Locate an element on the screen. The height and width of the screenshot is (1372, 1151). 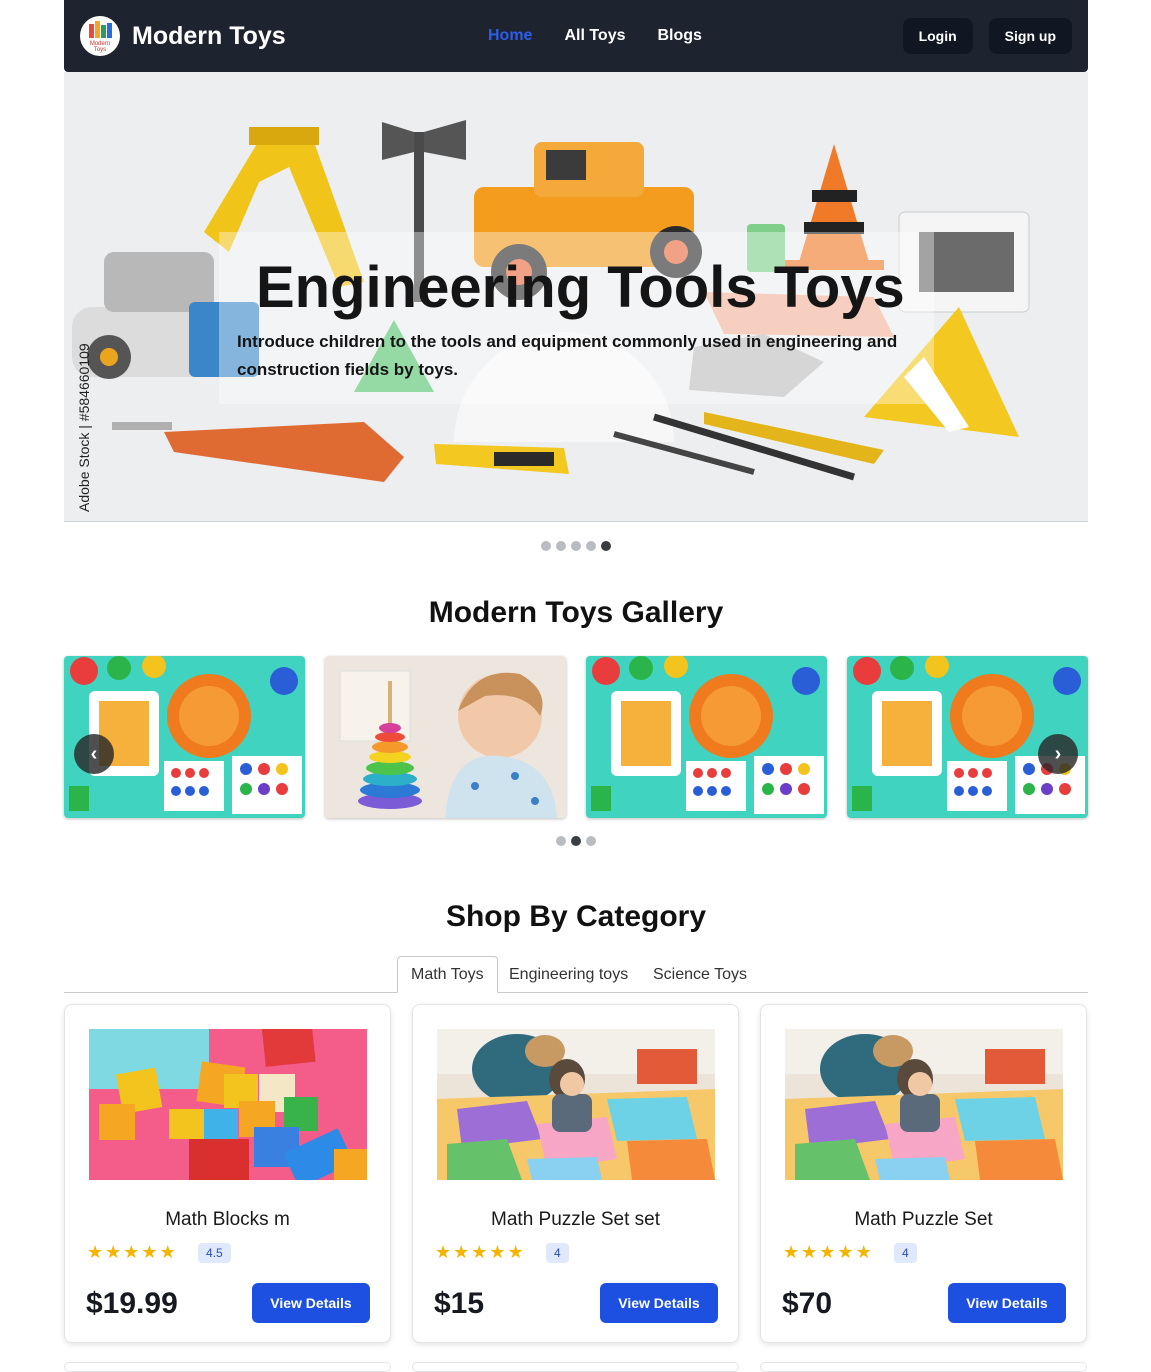
login-button: Login is located at coordinates (937, 36).